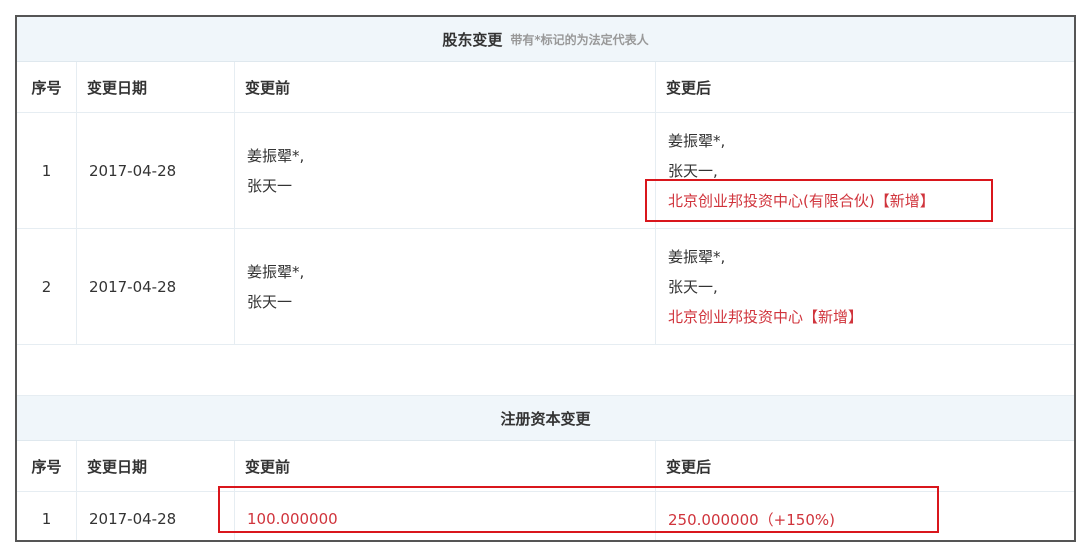 This screenshot has height=555, width=1089. I want to click on shareholder-section-header: 股东变更 带有*标记的为法定代表人, so click(545, 39).